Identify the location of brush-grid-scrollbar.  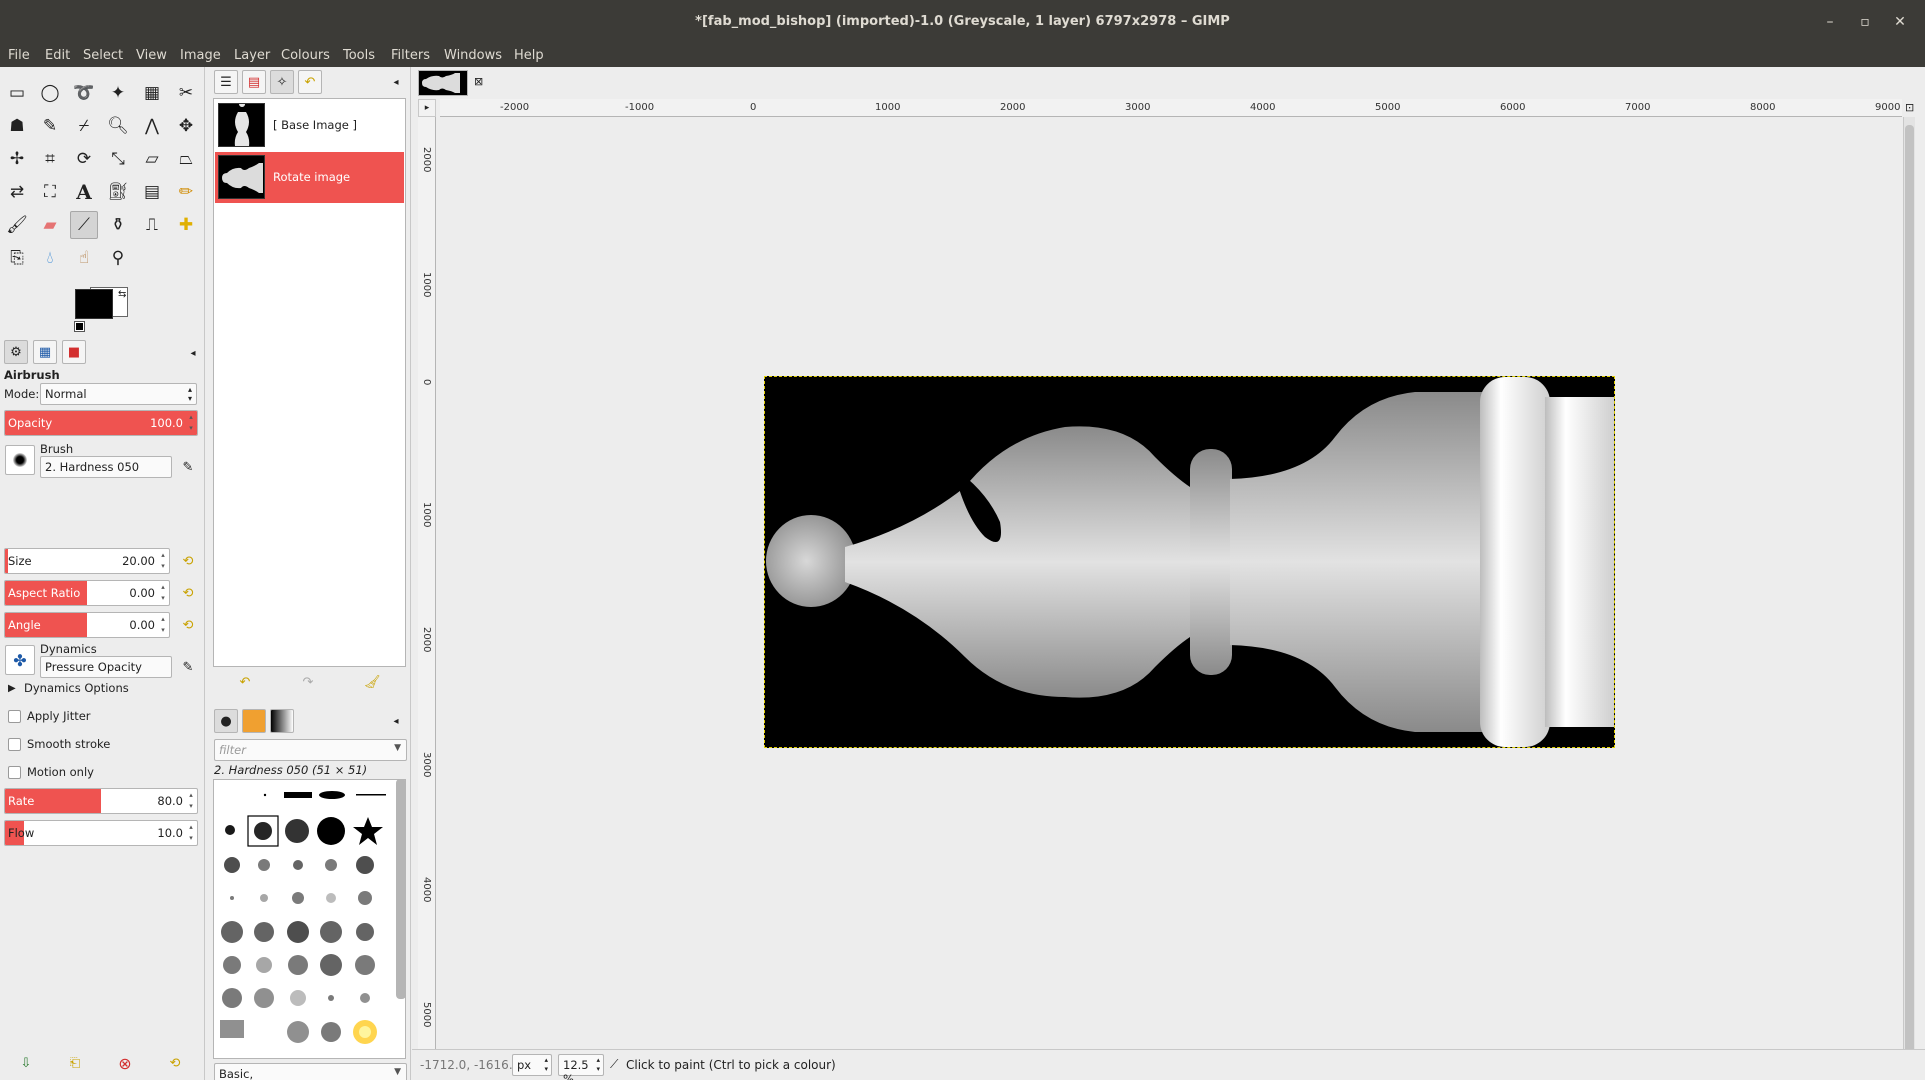
(401, 889).